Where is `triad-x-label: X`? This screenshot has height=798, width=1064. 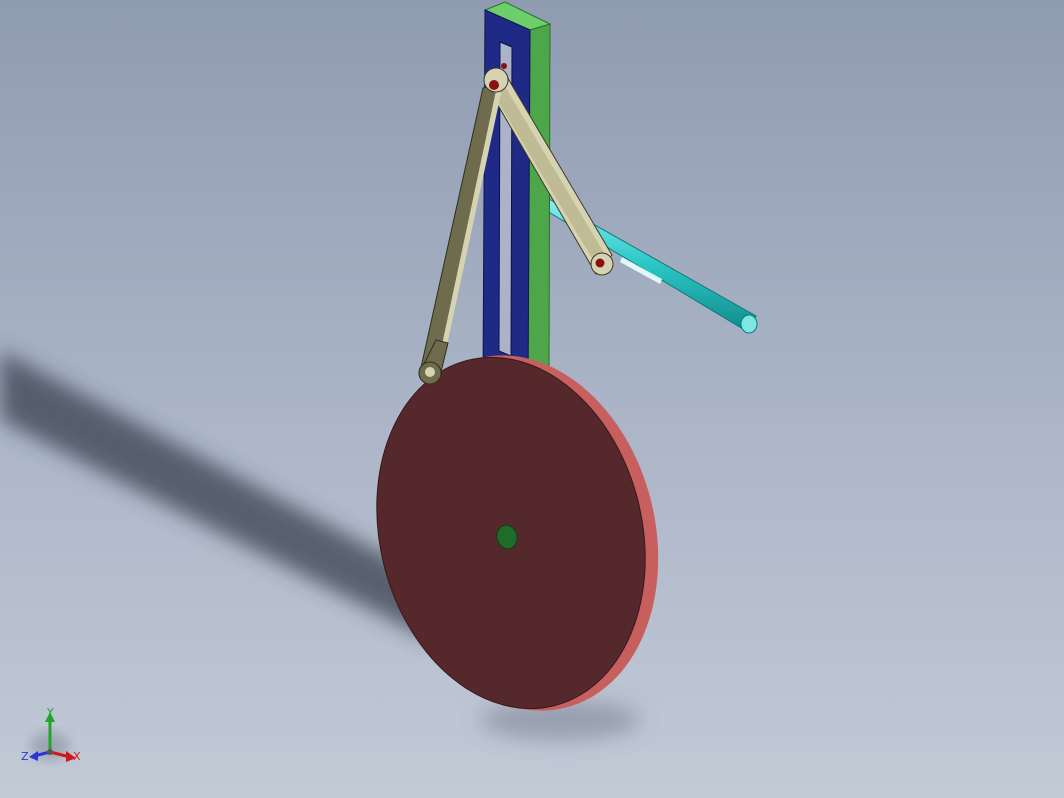 triad-x-label: X is located at coordinates (77, 756).